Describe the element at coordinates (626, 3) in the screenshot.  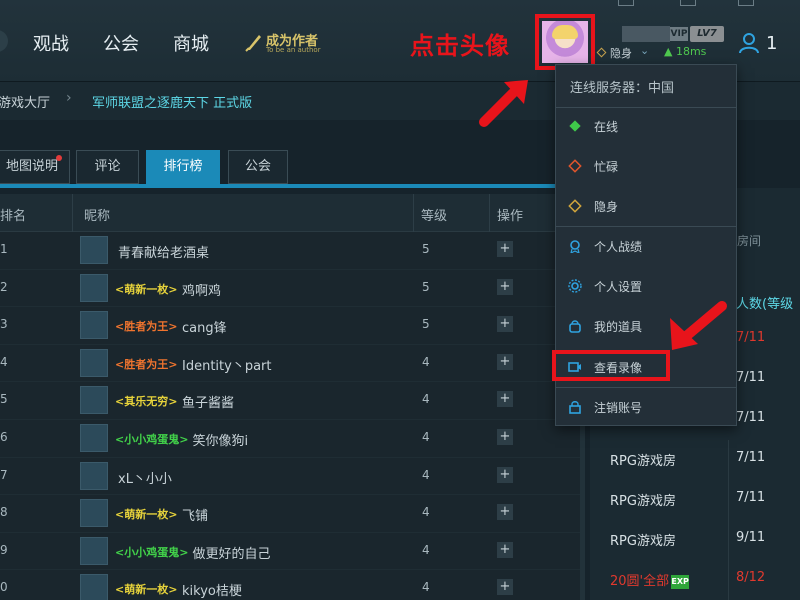
I see `window-icon` at that location.